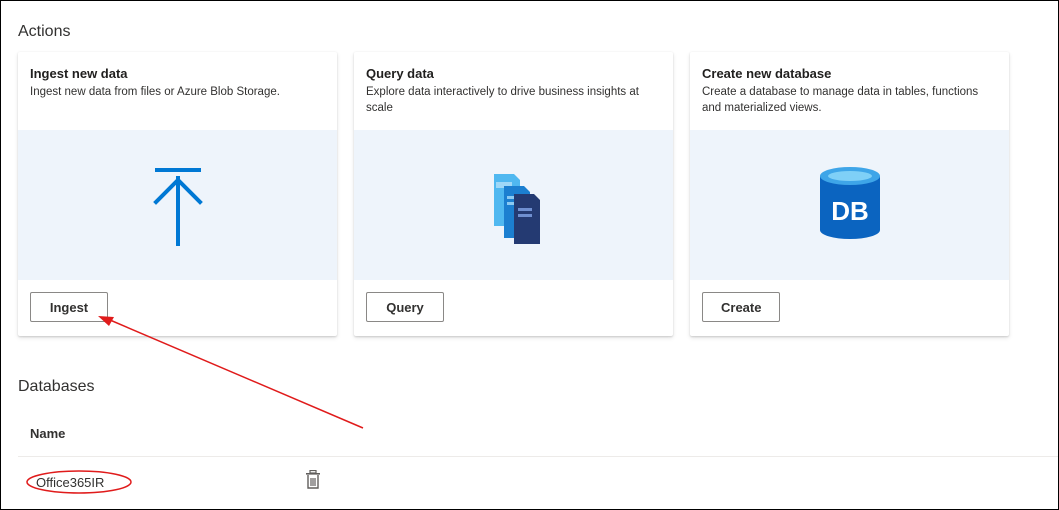  I want to click on database-icon-label: DB, so click(850, 211).